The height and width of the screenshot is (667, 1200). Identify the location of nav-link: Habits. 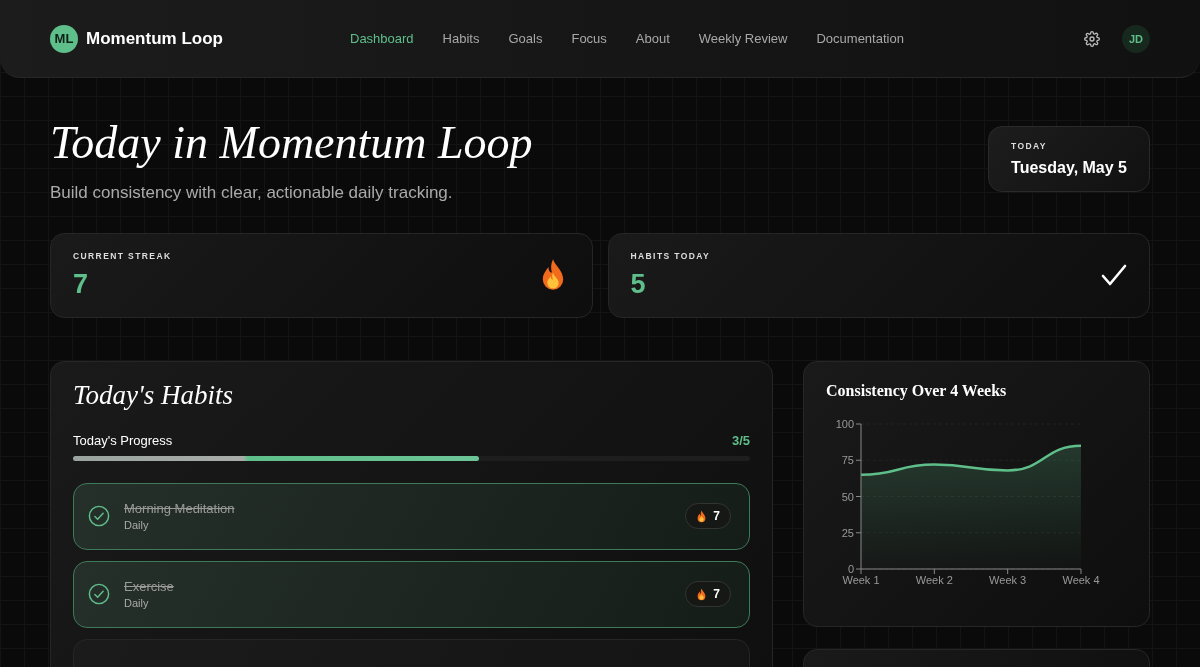
(461, 38).